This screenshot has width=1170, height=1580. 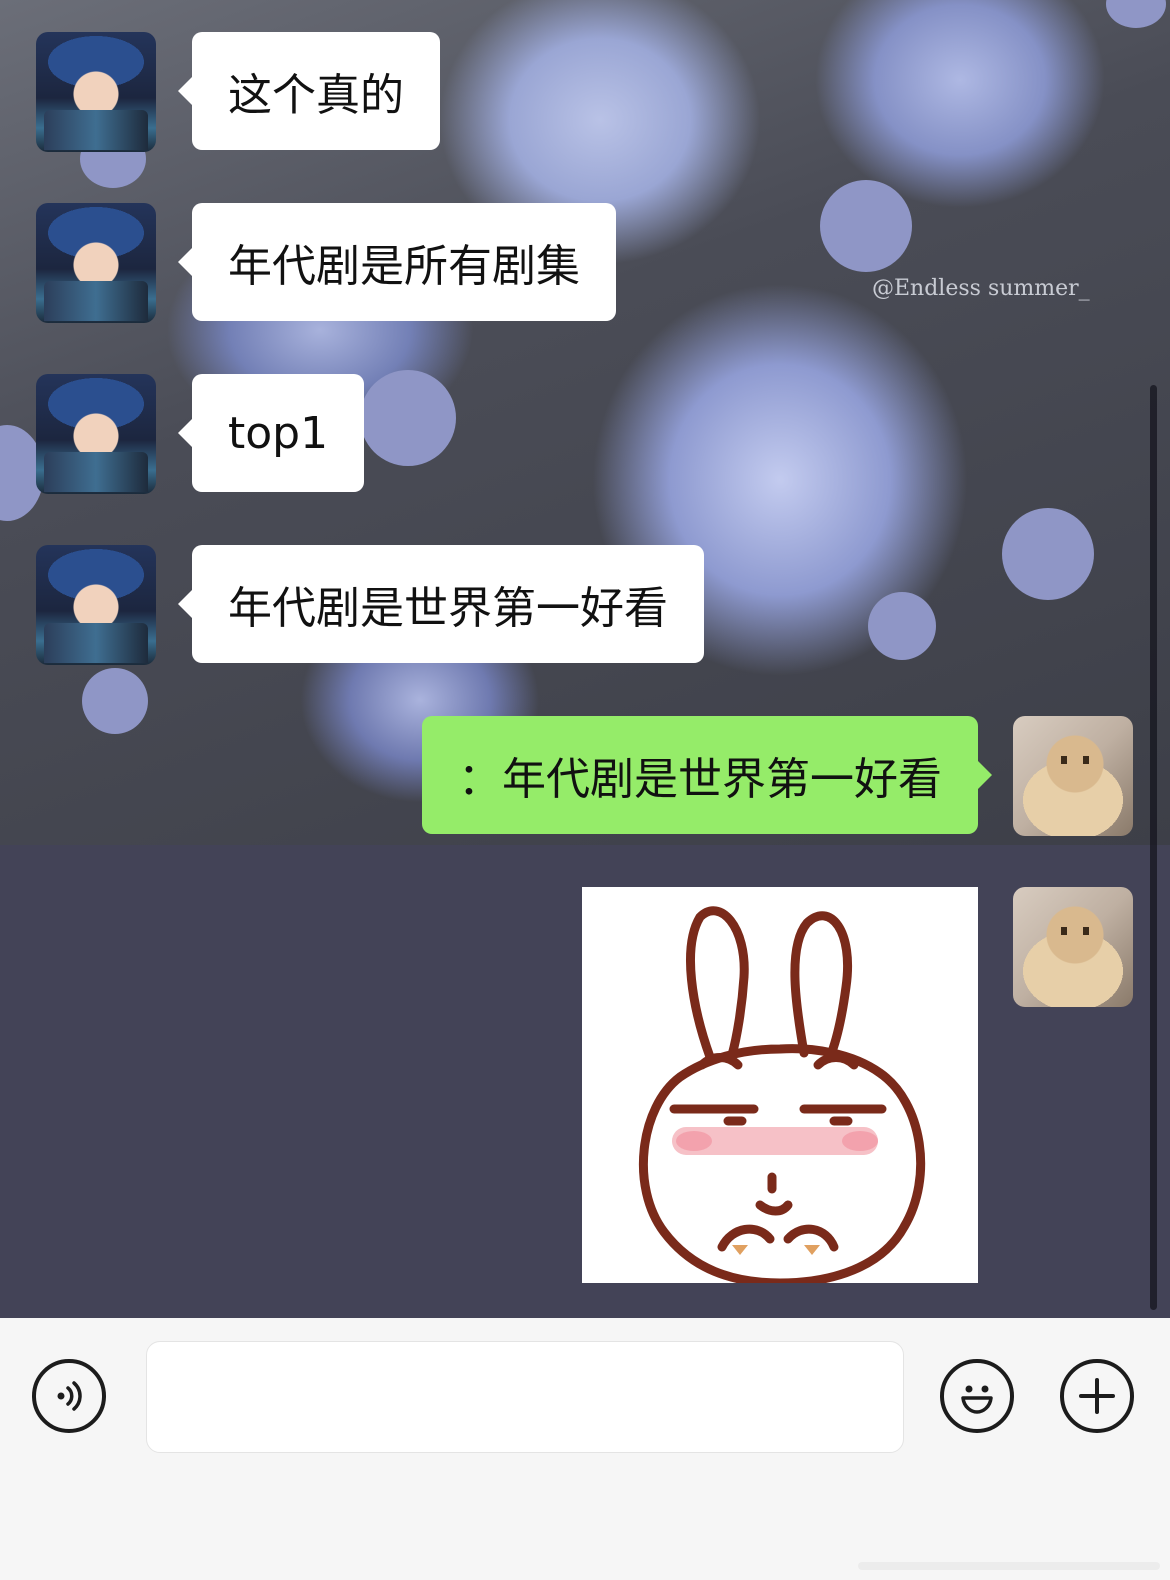 What do you see at coordinates (1009, 1566) in the screenshot?
I see `home-indicator` at bounding box center [1009, 1566].